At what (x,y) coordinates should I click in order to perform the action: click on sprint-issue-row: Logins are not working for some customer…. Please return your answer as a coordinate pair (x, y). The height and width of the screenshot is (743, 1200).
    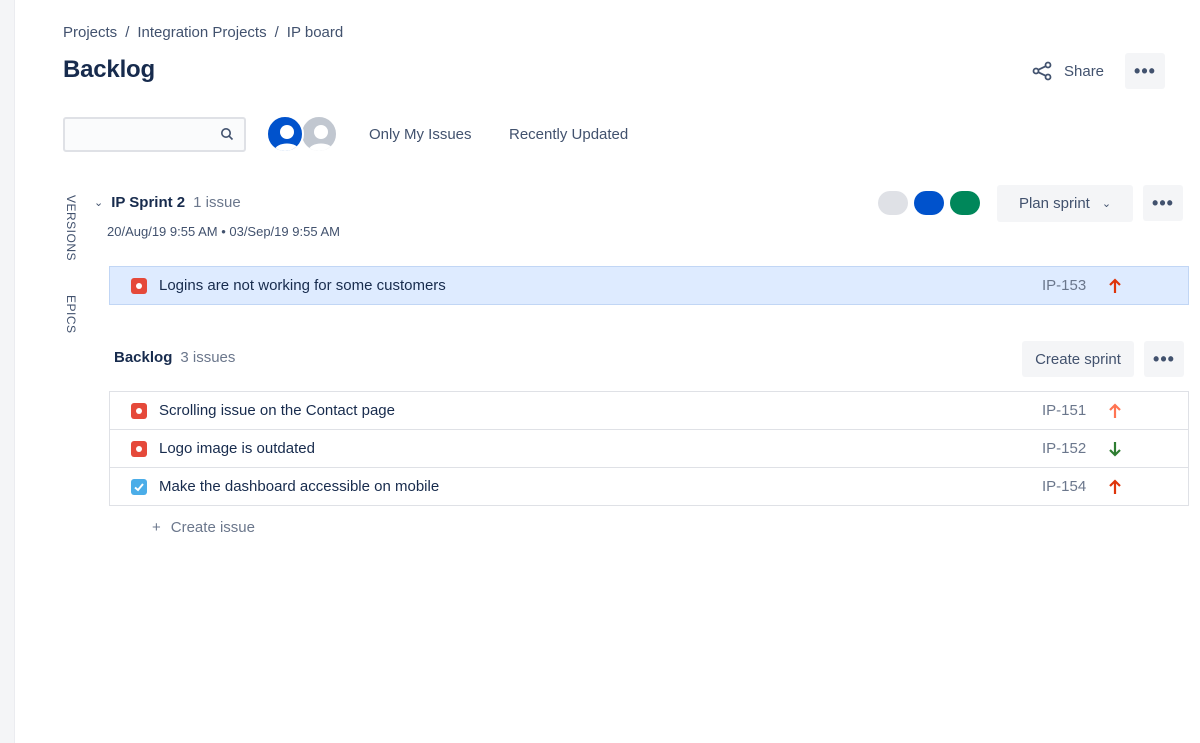
    Looking at the image, I should click on (649, 285).